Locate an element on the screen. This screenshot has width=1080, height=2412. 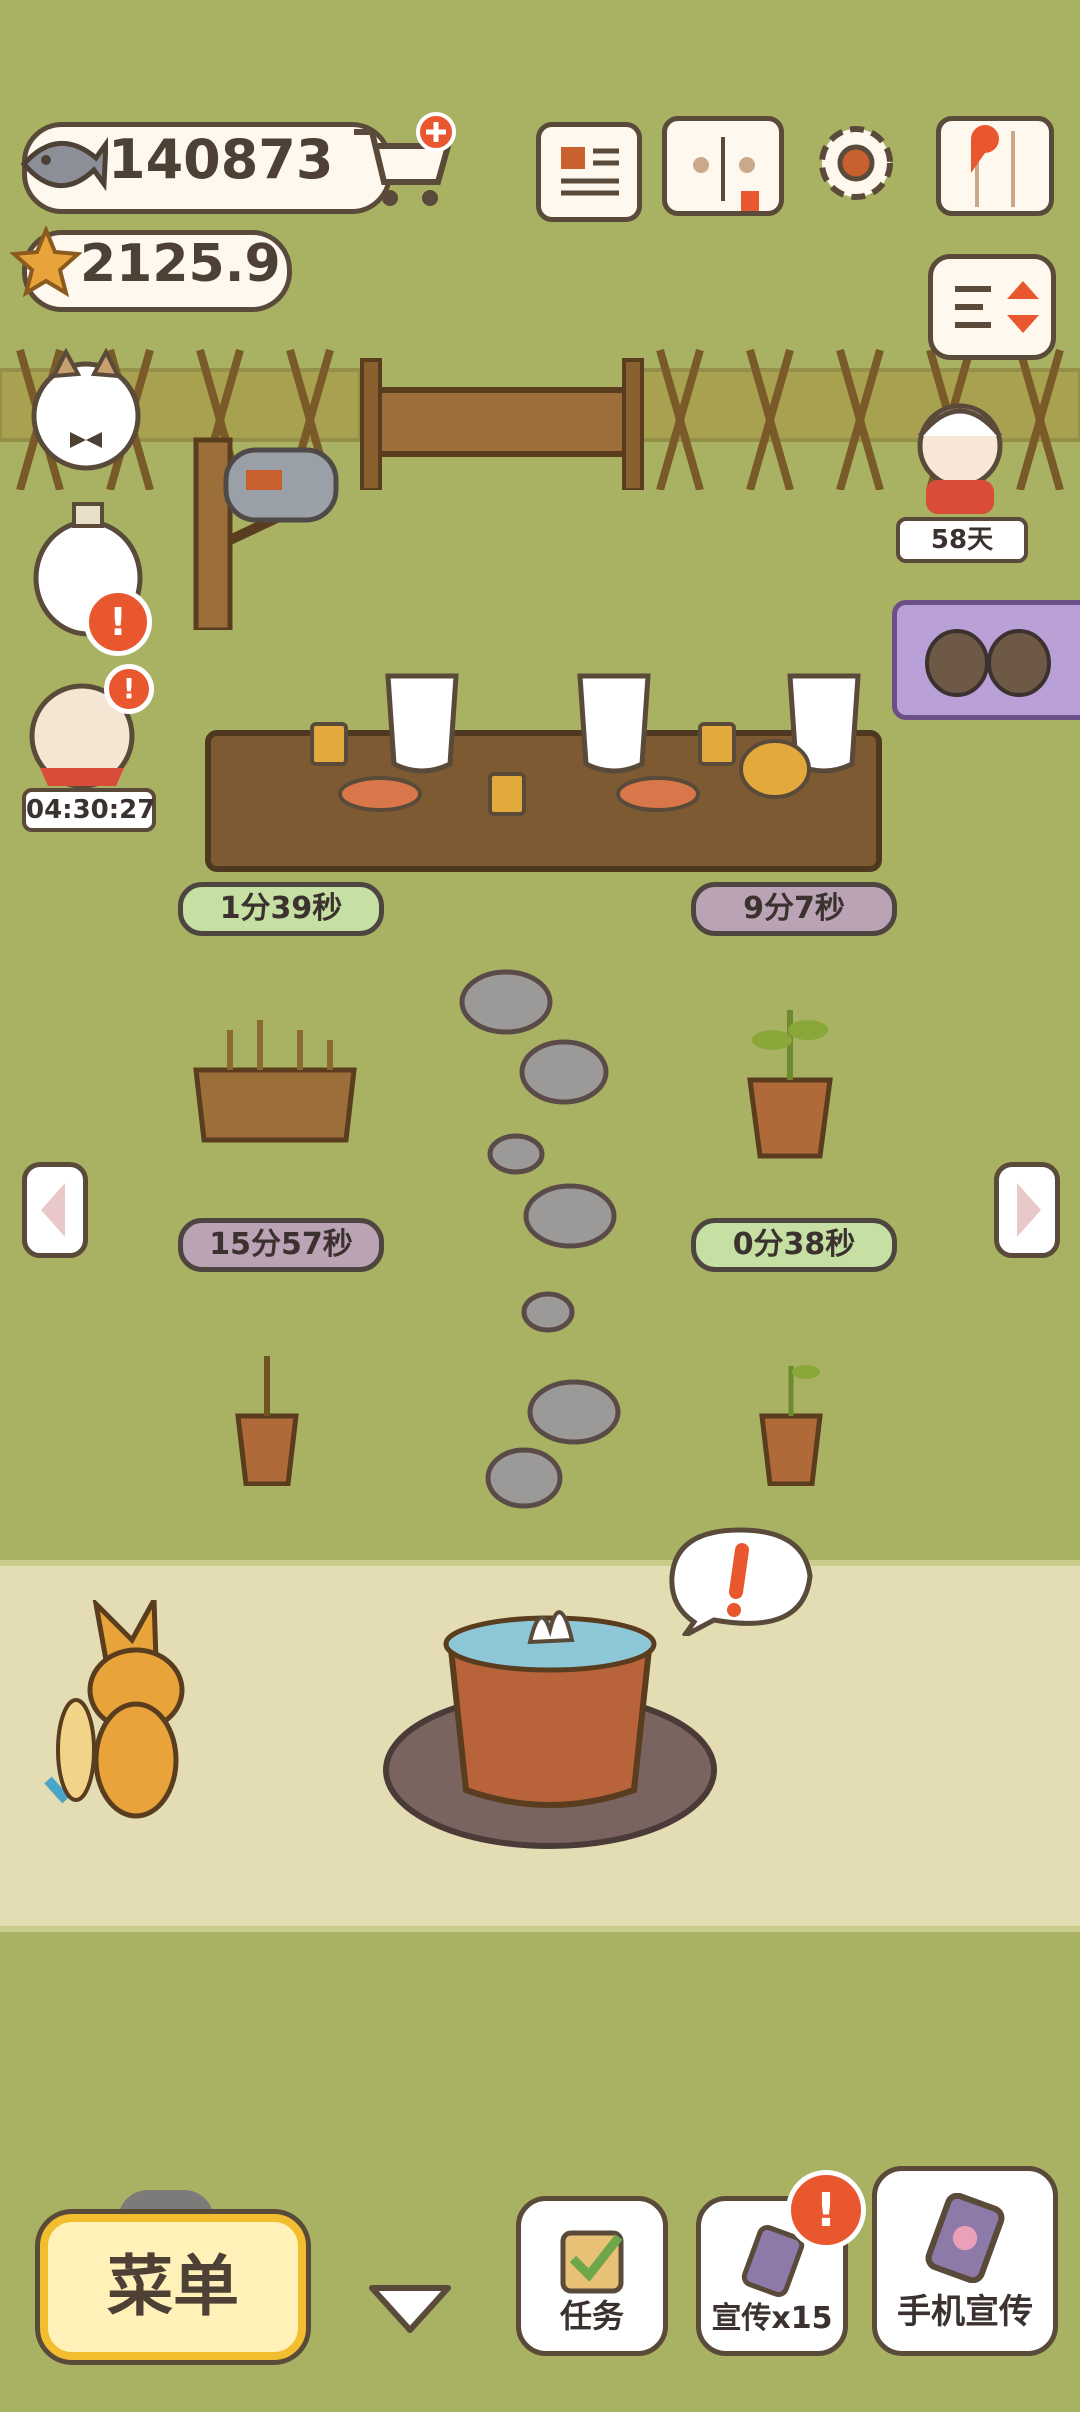
tasks-label: 任务 is located at coordinates (591, 2316).